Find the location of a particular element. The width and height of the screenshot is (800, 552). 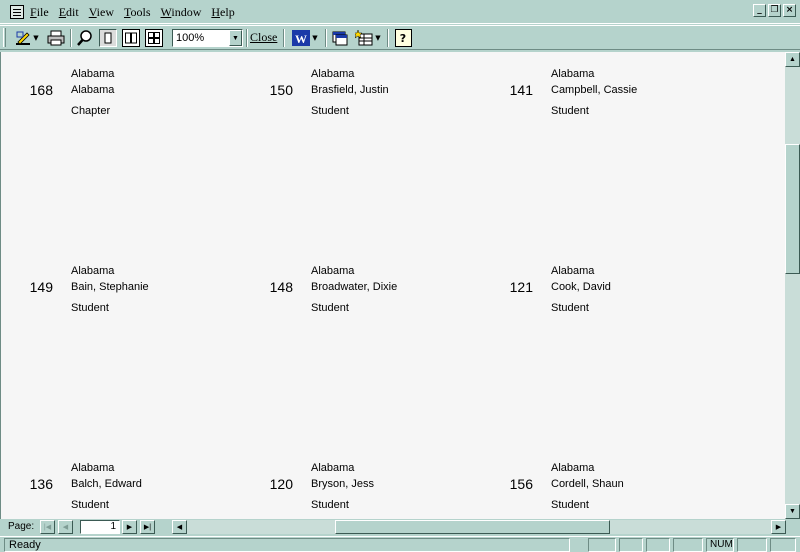

view-button: ▼ is located at coordinates (27, 38).